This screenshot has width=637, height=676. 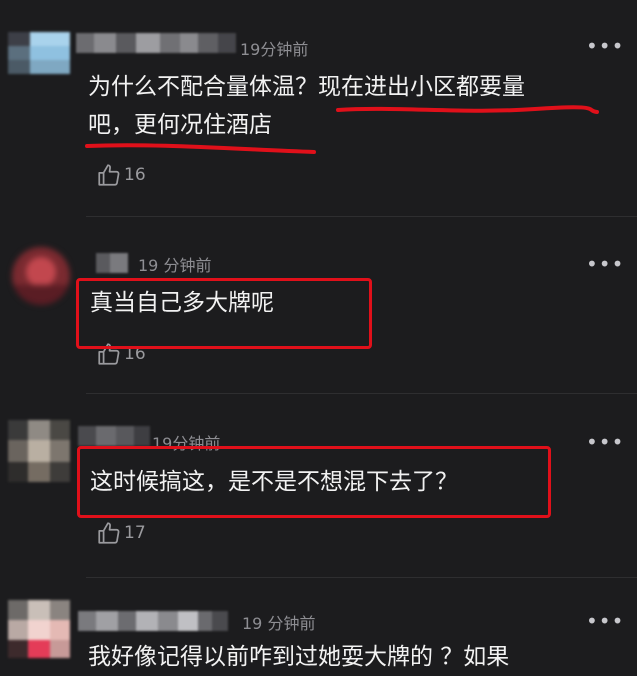 I want to click on comment-text-part: 吧，更何况住酒店, so click(x=180, y=125).